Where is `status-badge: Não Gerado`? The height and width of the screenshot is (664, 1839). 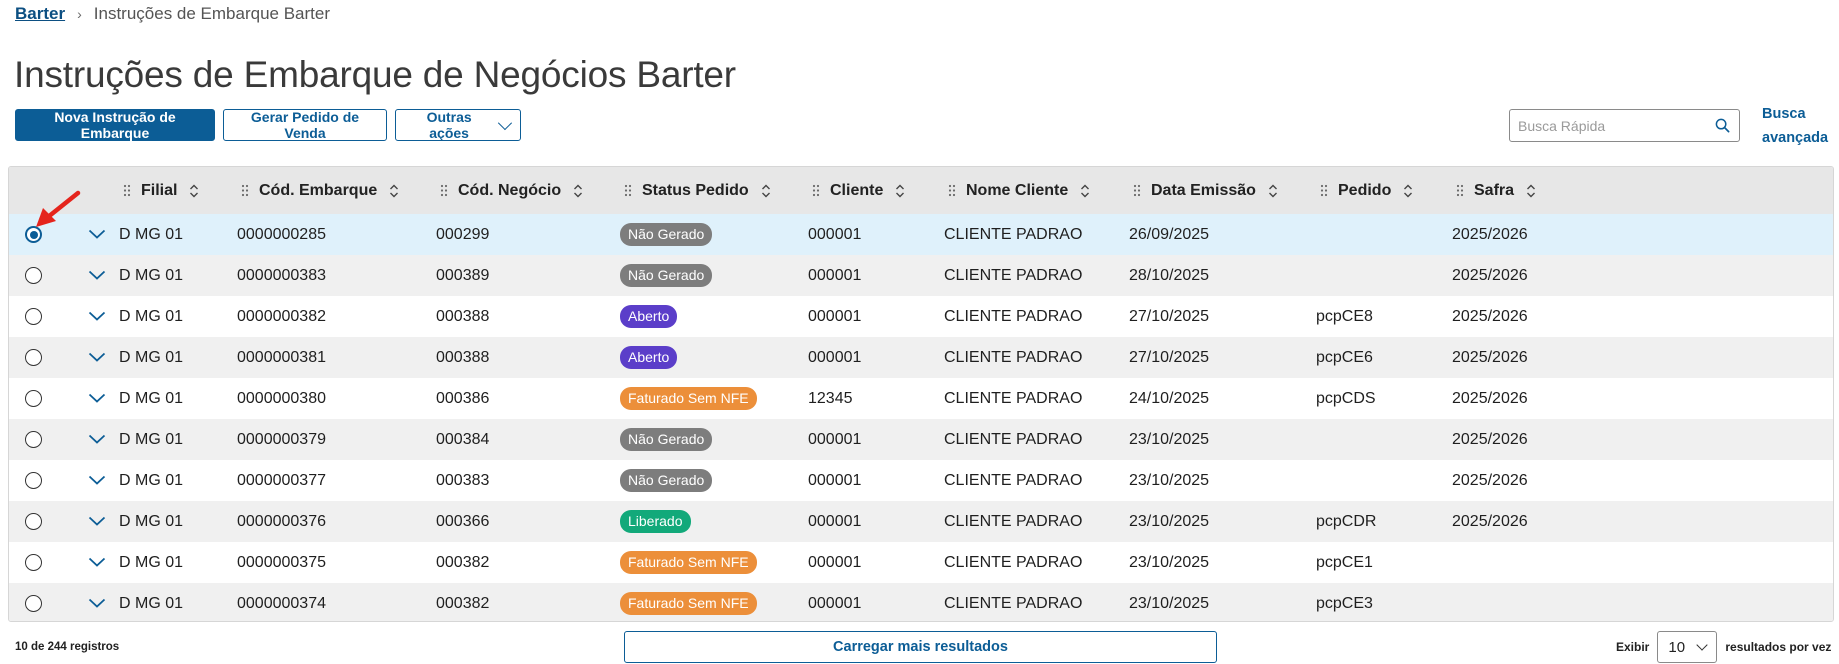
status-badge: Não Gerado is located at coordinates (666, 234).